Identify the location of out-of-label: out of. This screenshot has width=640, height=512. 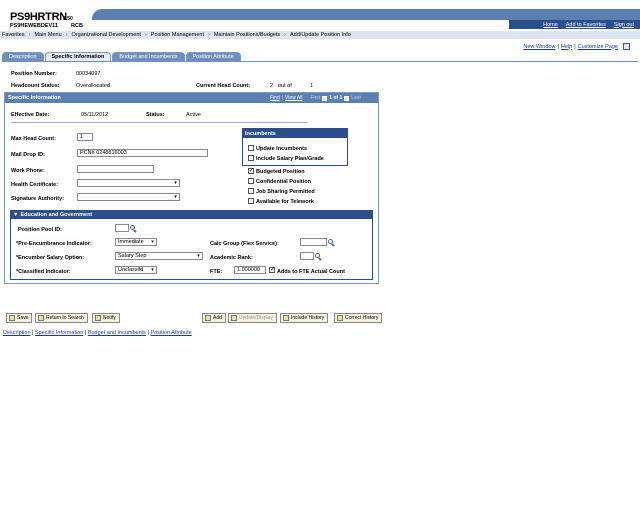
(285, 86).